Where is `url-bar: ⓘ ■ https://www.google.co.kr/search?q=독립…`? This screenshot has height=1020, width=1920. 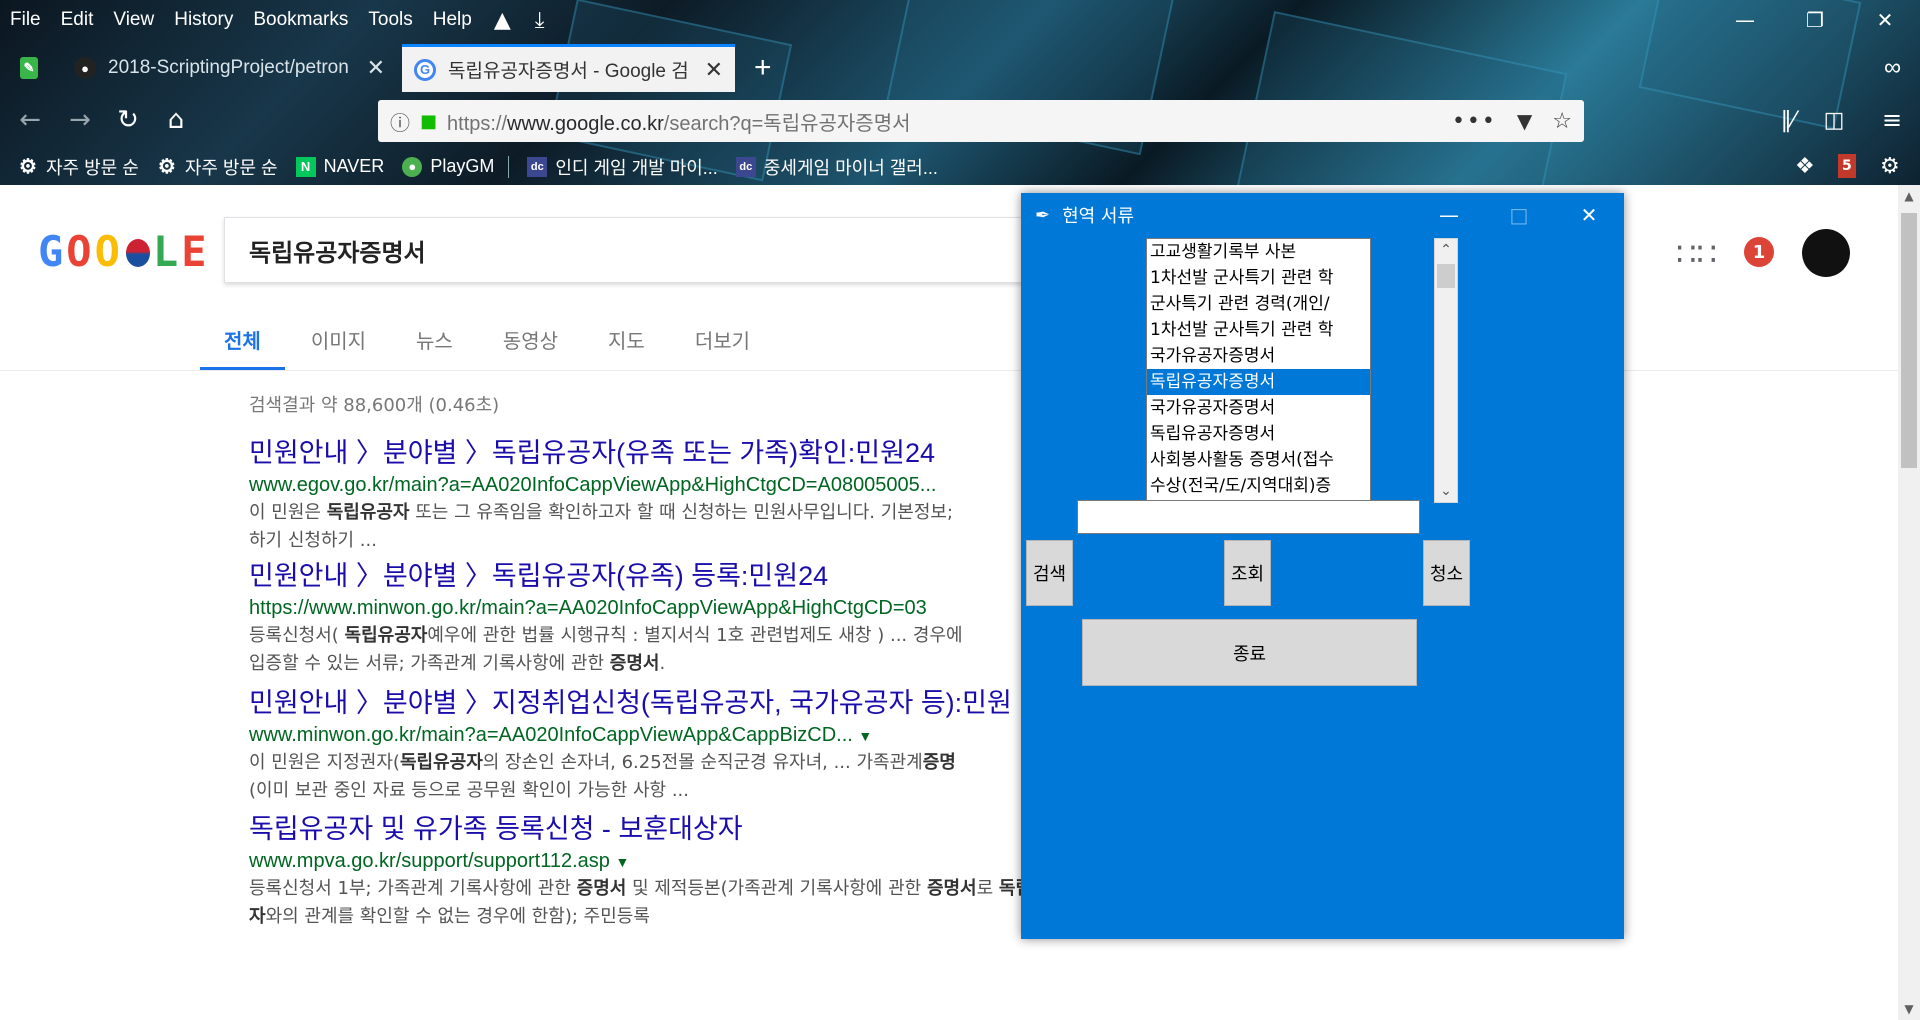
url-bar: ⓘ ■ https://www.google.co.kr/search?q=독립… is located at coordinates (981, 121).